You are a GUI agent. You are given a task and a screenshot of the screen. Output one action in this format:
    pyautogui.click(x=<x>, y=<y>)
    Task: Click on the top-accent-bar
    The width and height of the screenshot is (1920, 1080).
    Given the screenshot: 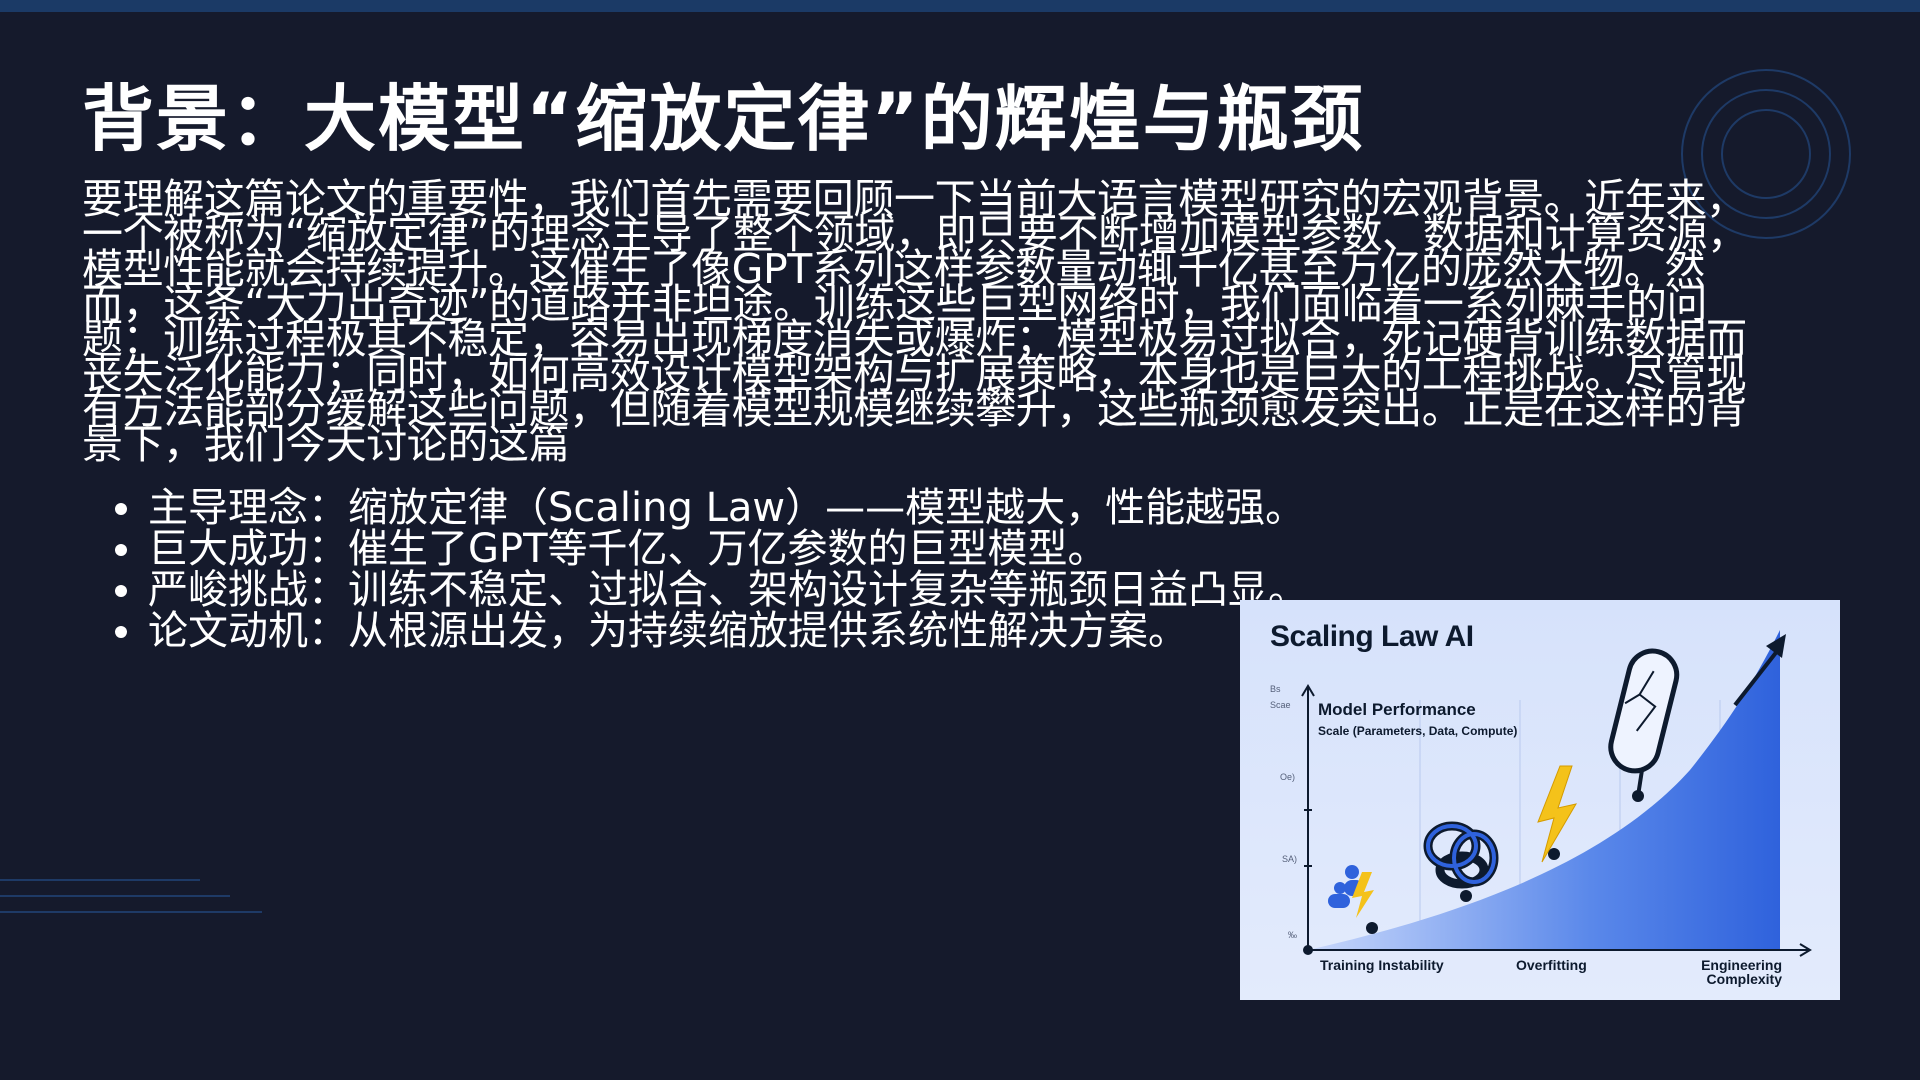 What is the action you would take?
    pyautogui.click(x=960, y=6)
    